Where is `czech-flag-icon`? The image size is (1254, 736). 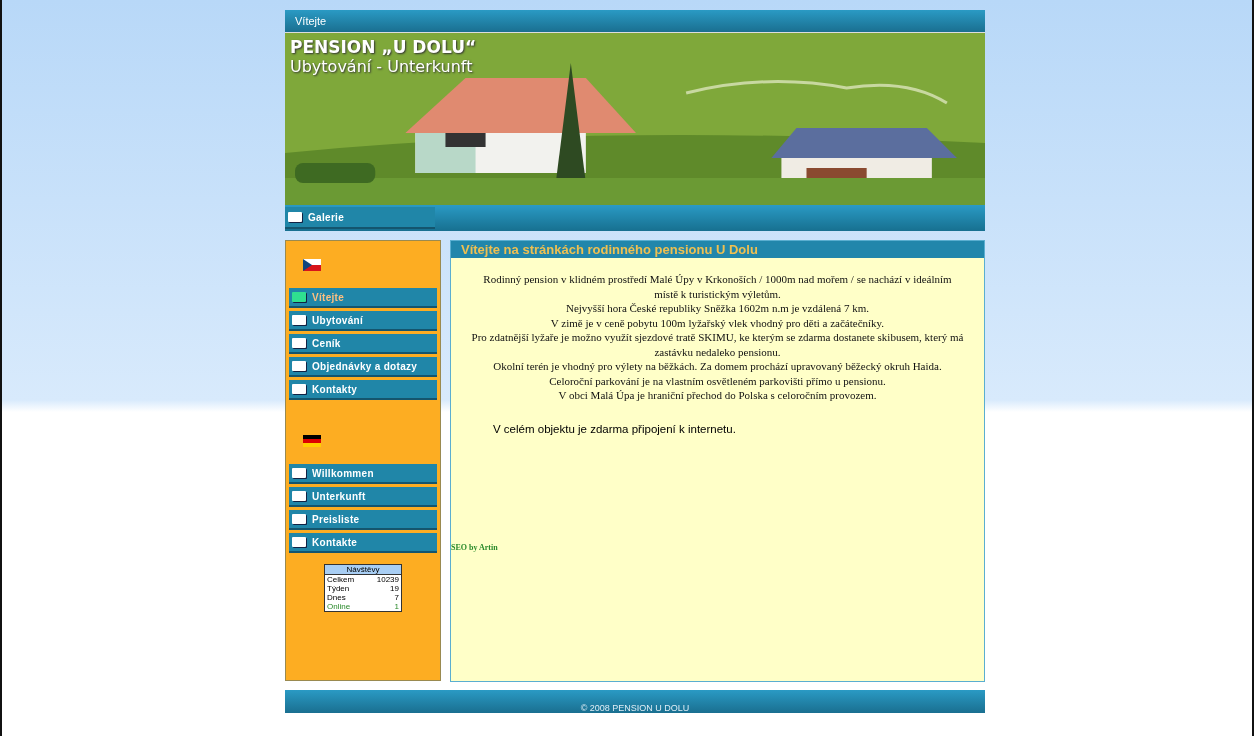
czech-flag-icon is located at coordinates (312, 265).